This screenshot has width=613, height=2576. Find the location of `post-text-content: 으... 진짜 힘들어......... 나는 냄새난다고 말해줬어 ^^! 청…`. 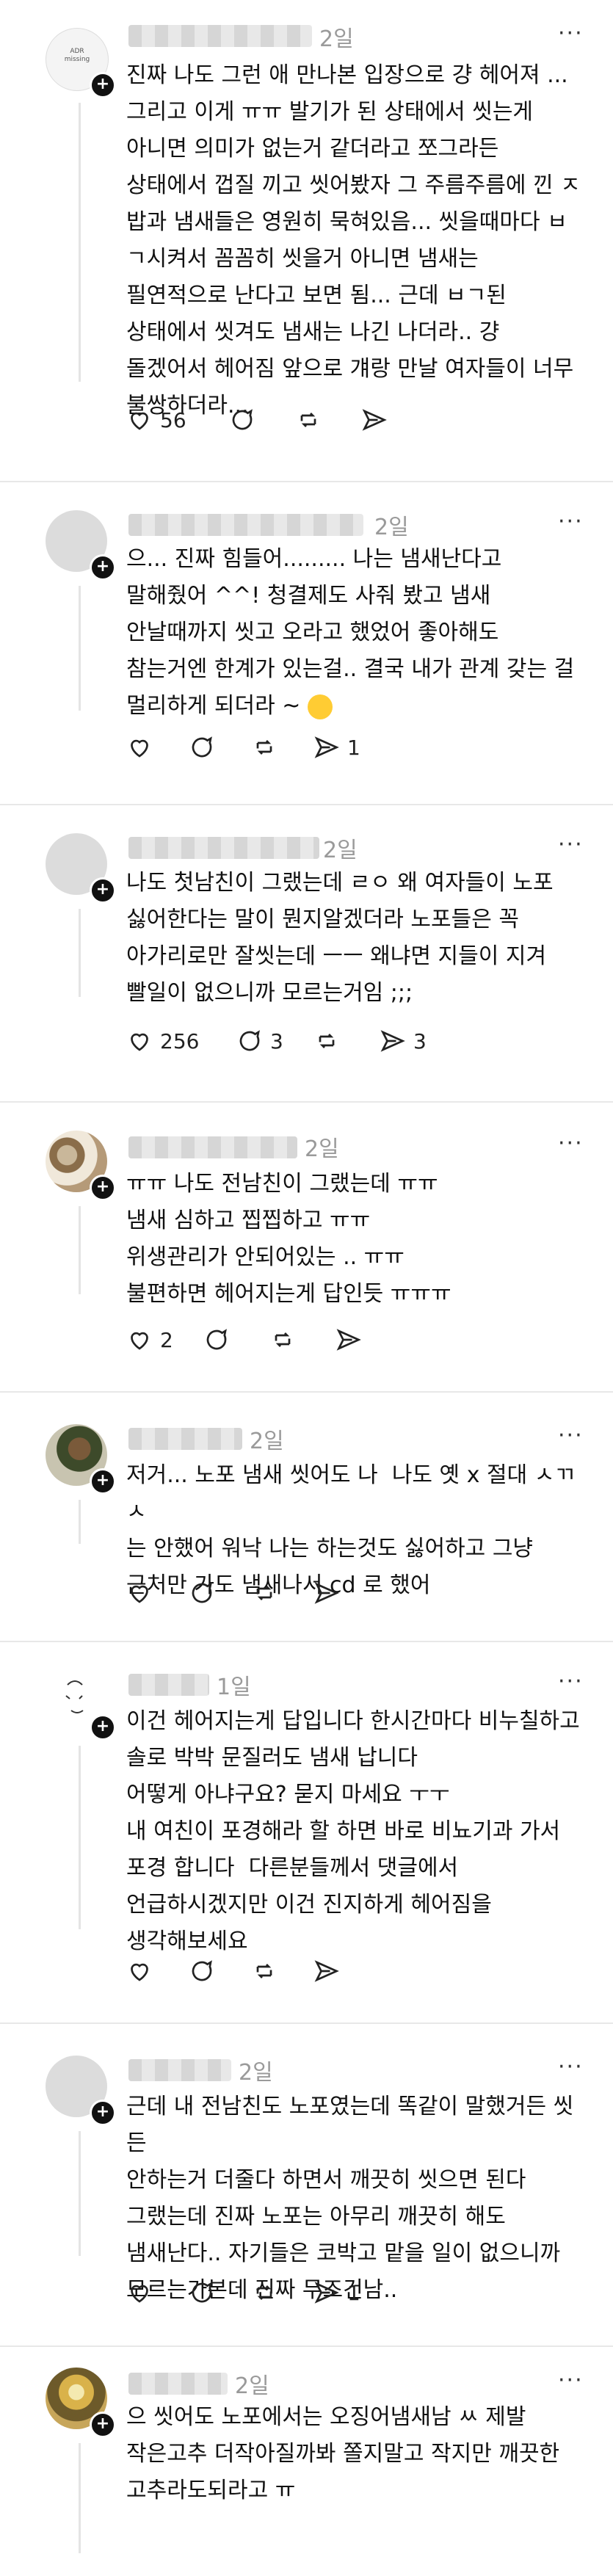

post-text-content: 으... 진짜 힘들어......... 나는 냄새난다고 말해줬어 ^^! 청… is located at coordinates (350, 632).